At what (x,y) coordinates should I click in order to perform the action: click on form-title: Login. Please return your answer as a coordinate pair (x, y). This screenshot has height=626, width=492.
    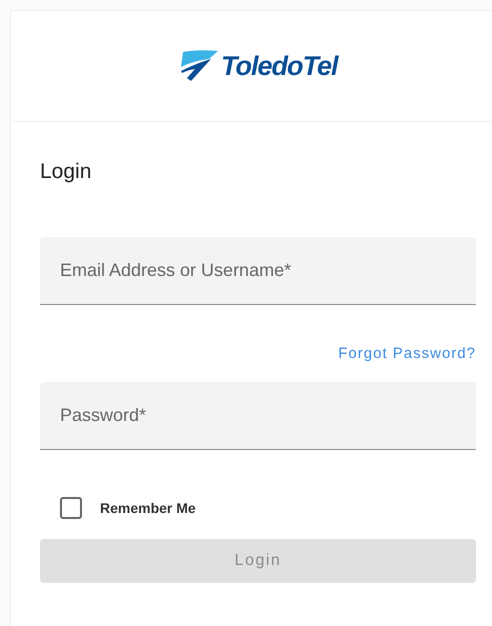
    Looking at the image, I should click on (66, 172).